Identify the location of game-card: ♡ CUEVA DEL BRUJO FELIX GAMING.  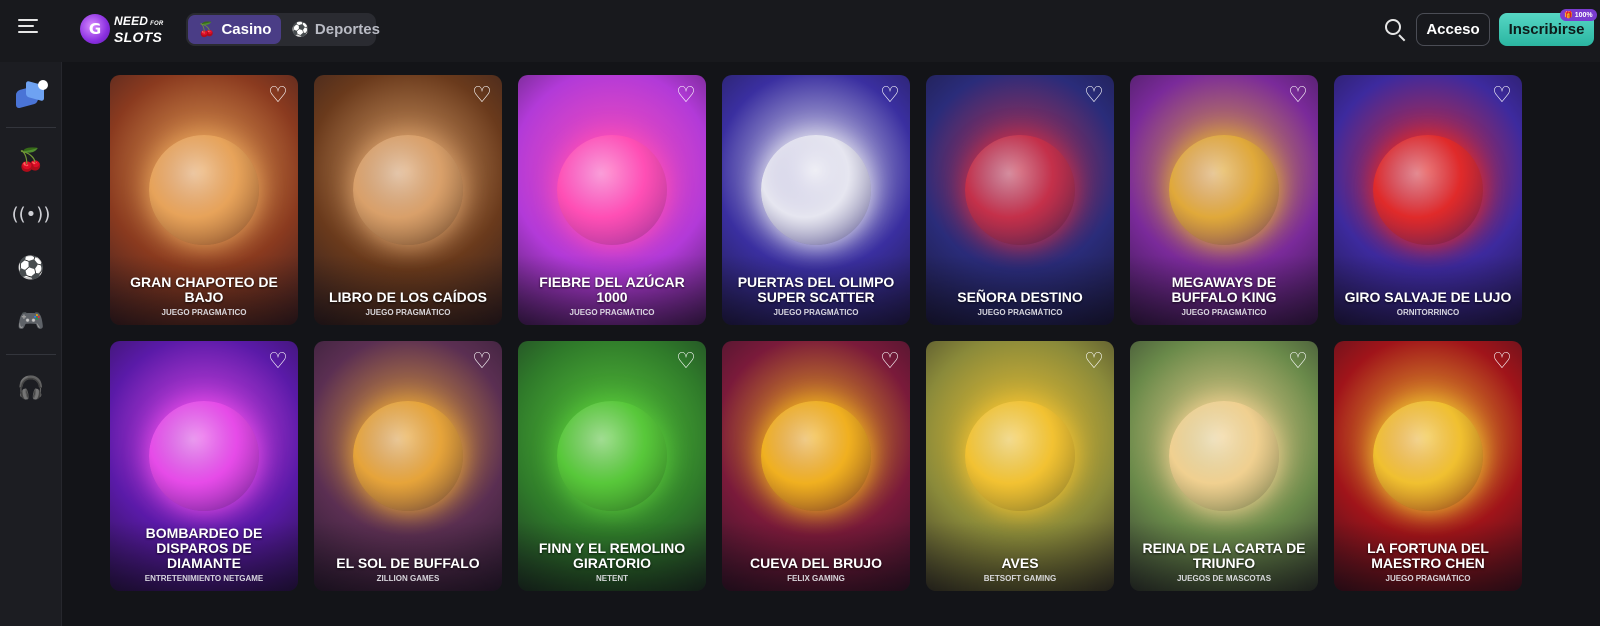
(816, 466).